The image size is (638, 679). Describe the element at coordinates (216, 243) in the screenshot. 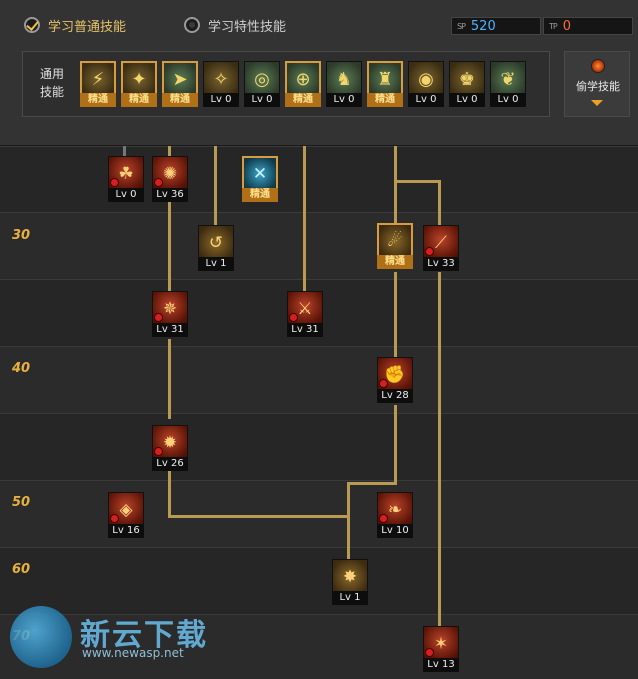

I see `whirl-icon: ↺` at that location.